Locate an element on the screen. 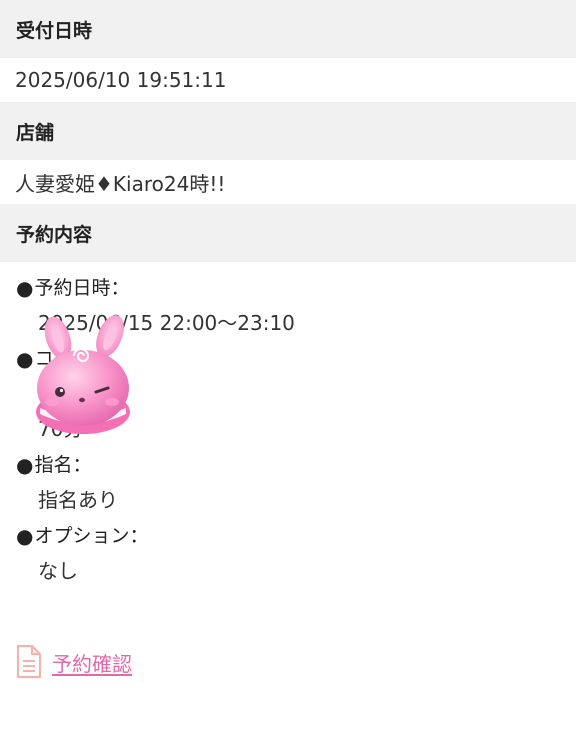  option-label: オプション： is located at coordinates (91, 536).